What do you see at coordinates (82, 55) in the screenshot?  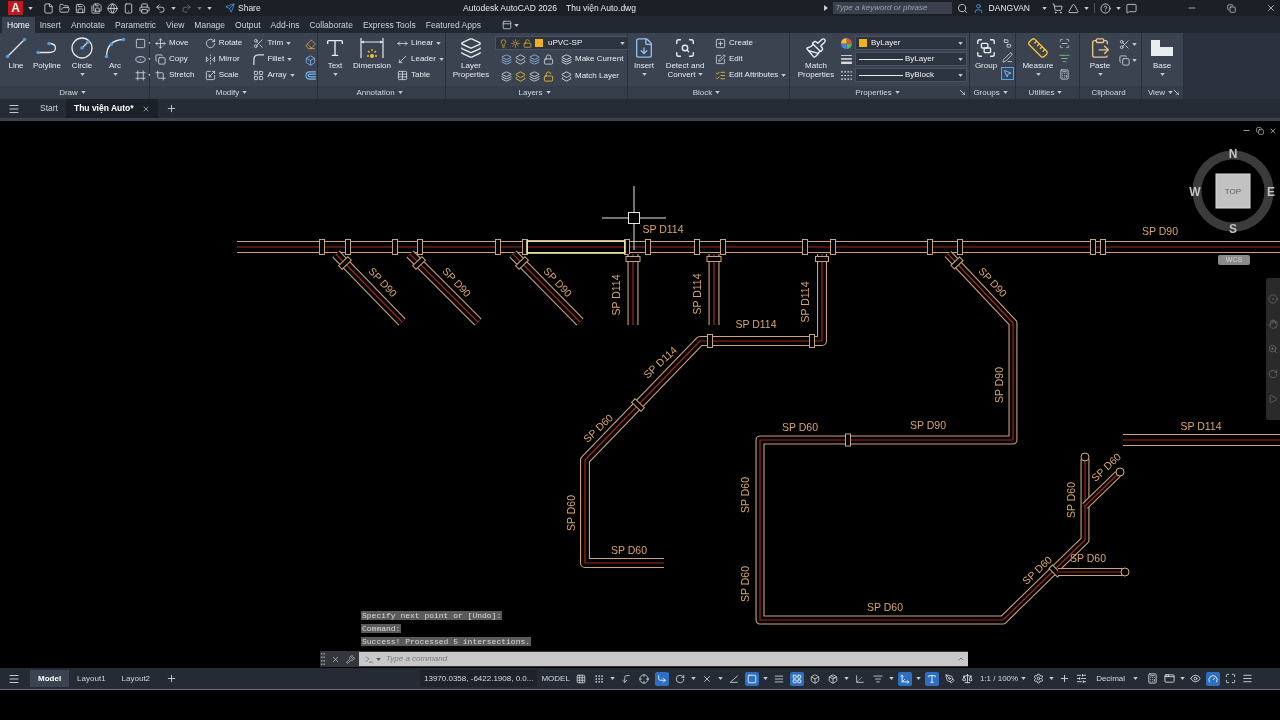 I see `circle-button: Circle` at bounding box center [82, 55].